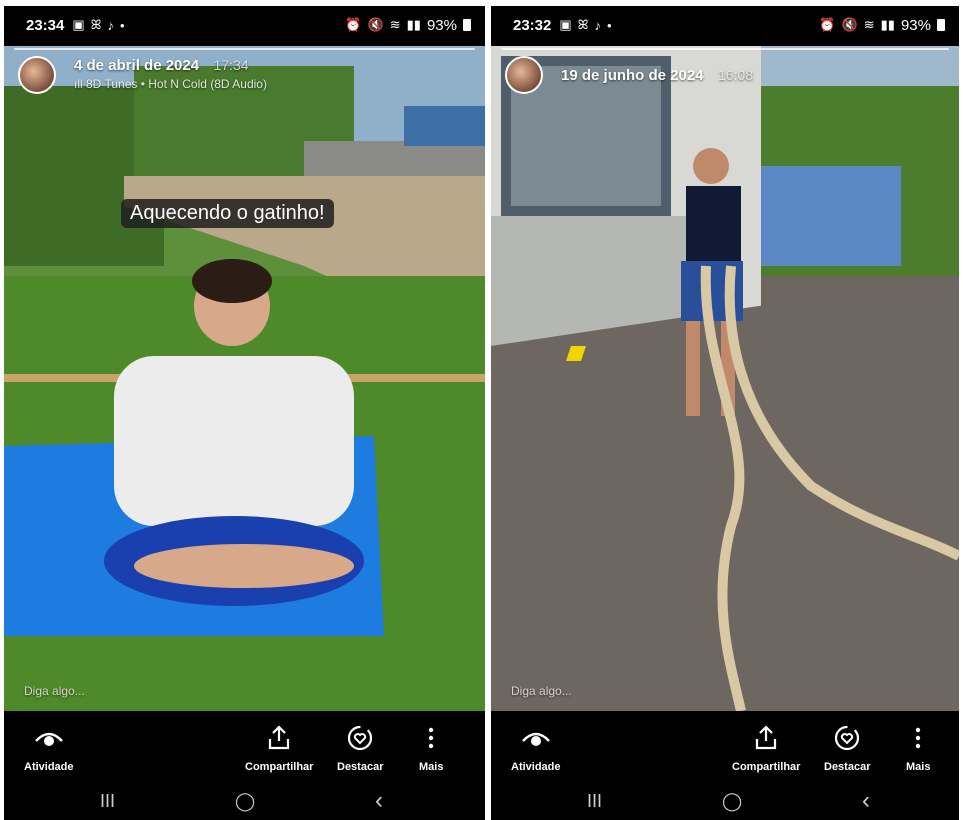 This screenshot has width=963, height=820. What do you see at coordinates (632, 75) in the screenshot?
I see `story-date: 19 de junho de 2024` at bounding box center [632, 75].